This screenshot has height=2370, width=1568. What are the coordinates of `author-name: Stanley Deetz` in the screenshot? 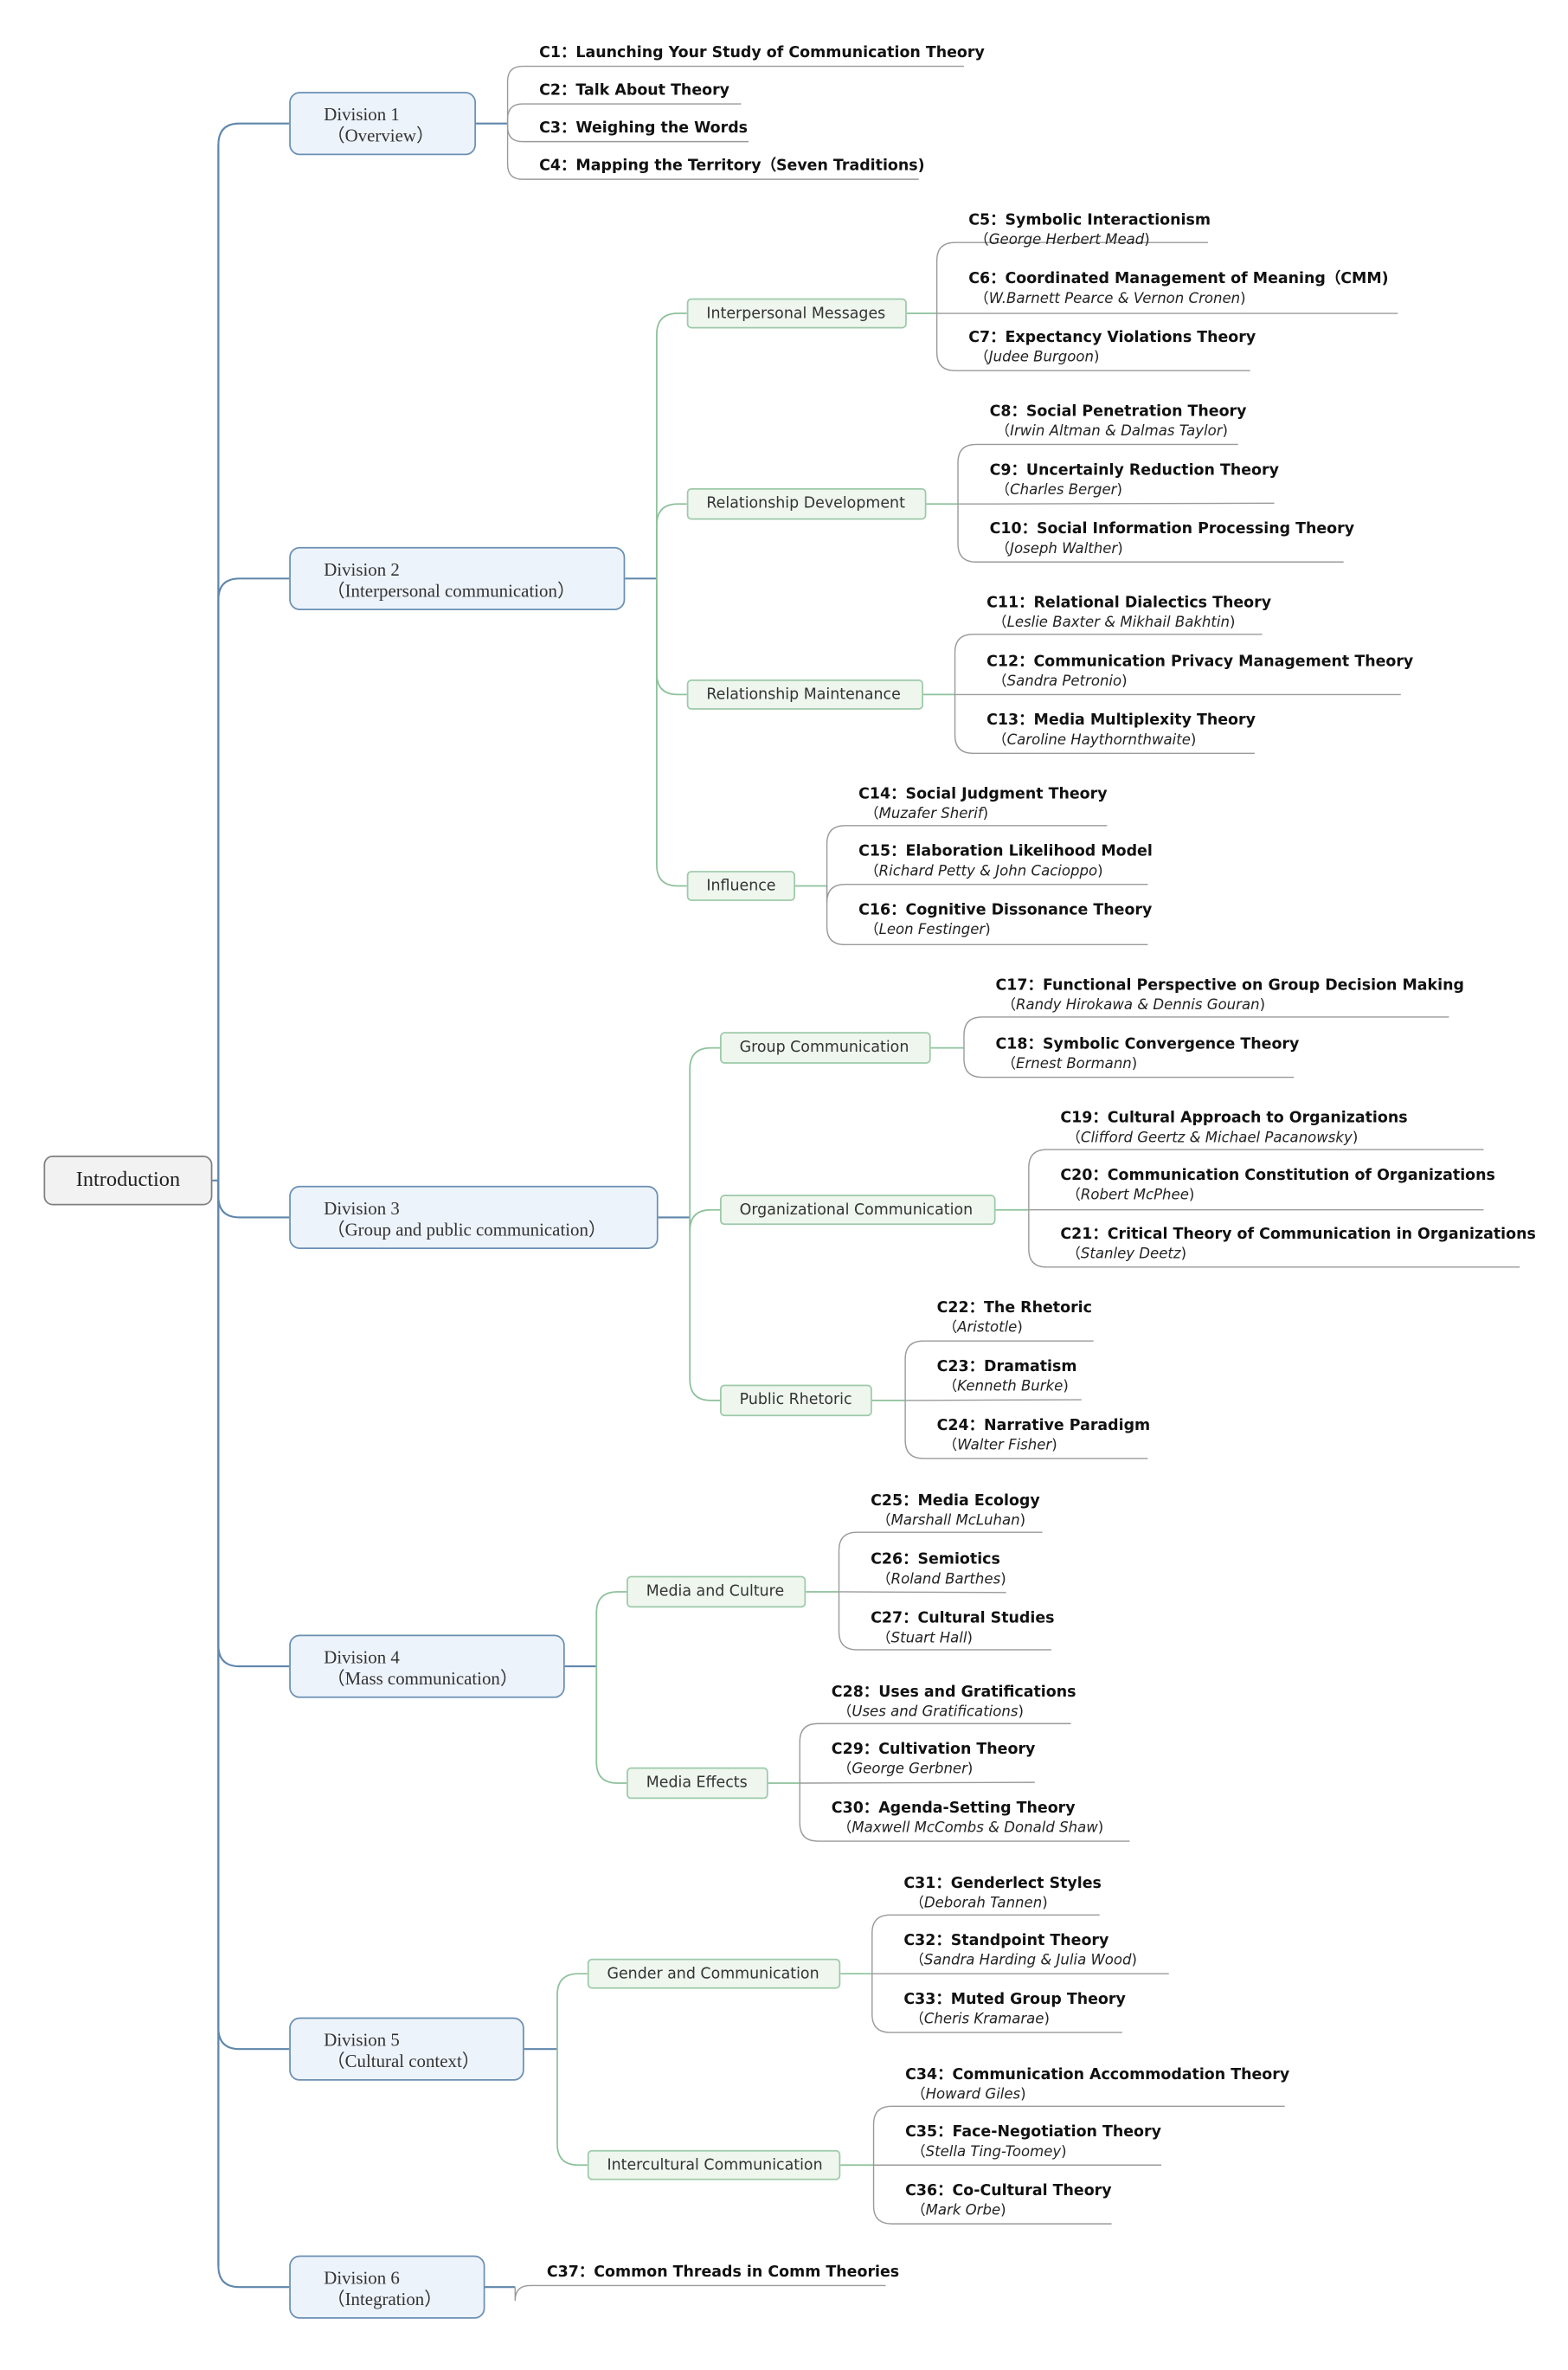 It's located at (1130, 1254).